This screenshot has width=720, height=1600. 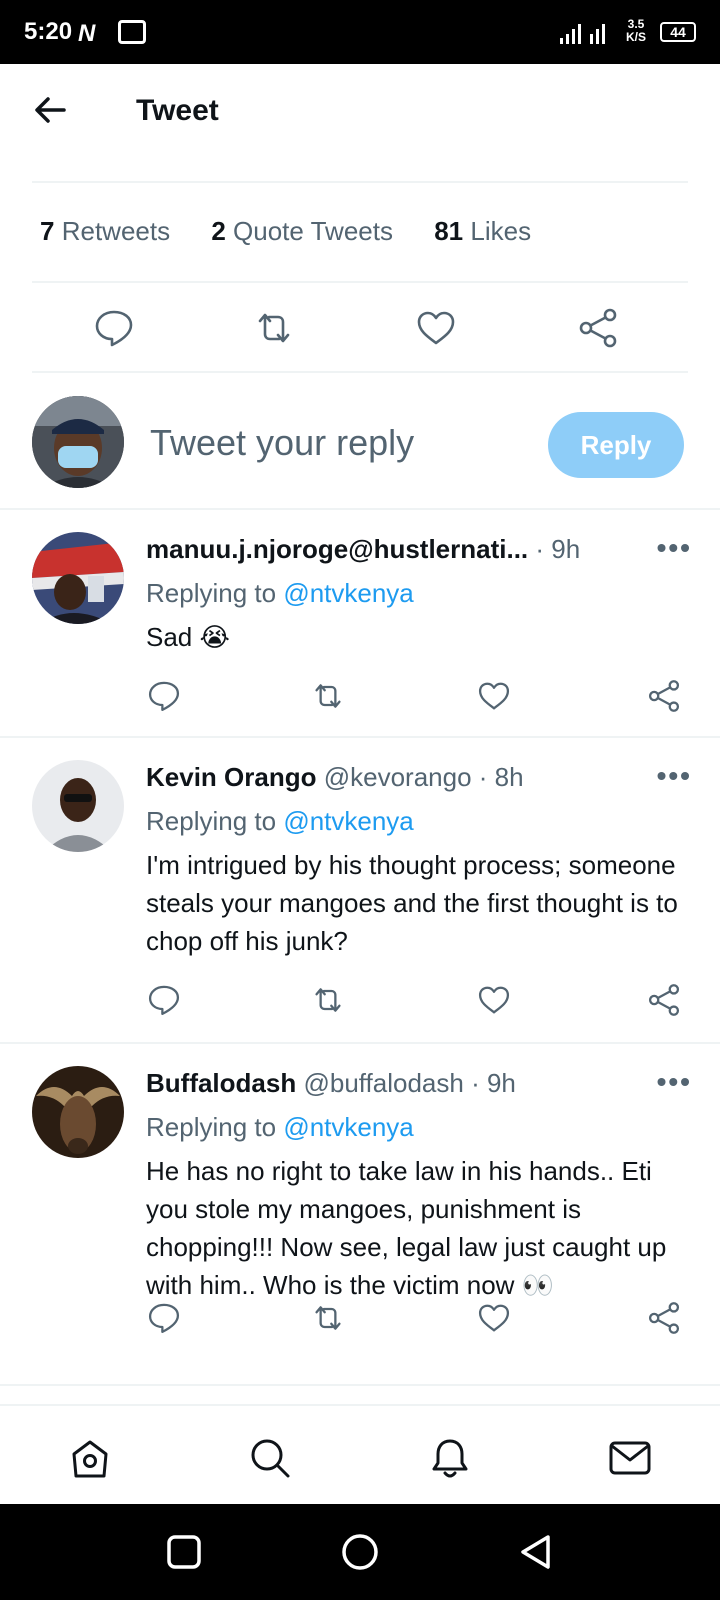 I want to click on signal-icon, so click(x=582, y=34).